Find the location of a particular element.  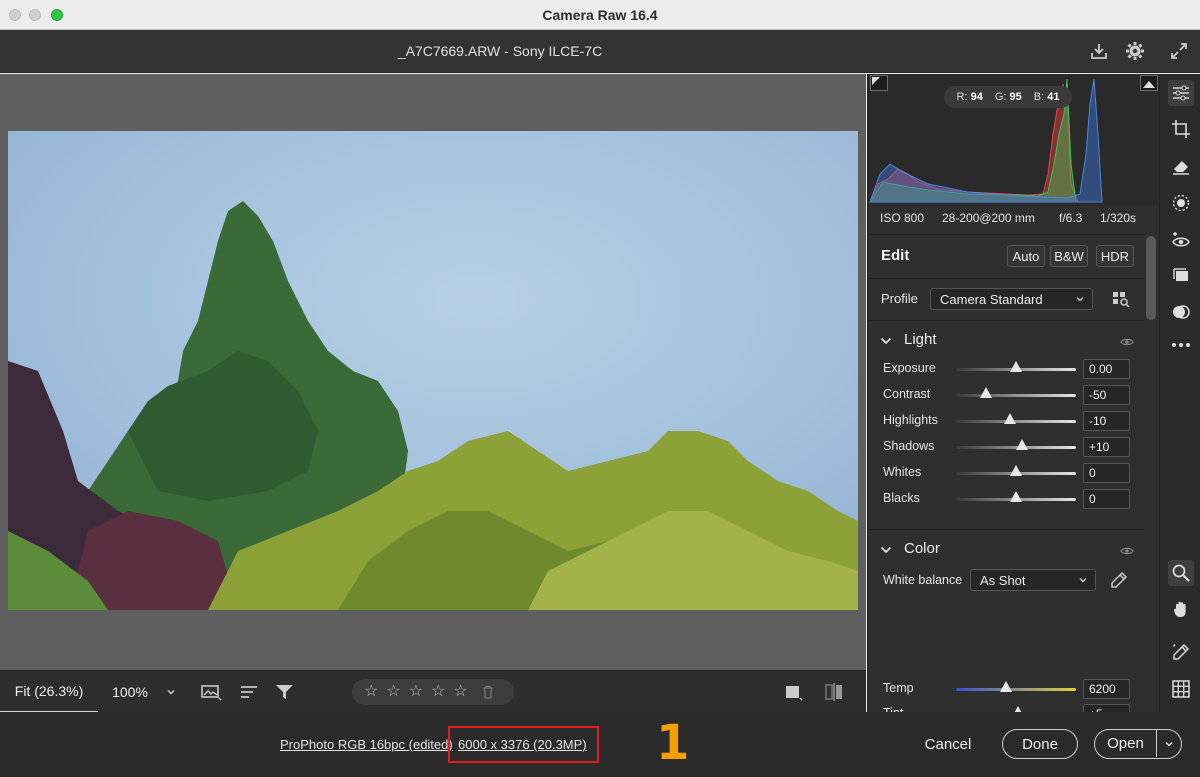

bw-button: B&W is located at coordinates (1069, 256).